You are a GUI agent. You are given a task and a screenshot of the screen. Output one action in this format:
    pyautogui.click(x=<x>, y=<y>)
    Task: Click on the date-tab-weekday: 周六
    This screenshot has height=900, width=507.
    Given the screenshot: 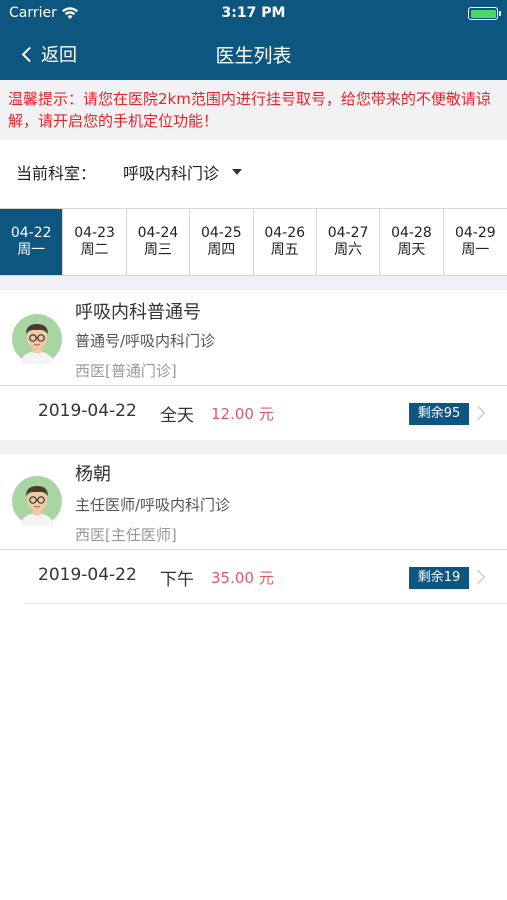 What is the action you would take?
    pyautogui.click(x=348, y=250)
    